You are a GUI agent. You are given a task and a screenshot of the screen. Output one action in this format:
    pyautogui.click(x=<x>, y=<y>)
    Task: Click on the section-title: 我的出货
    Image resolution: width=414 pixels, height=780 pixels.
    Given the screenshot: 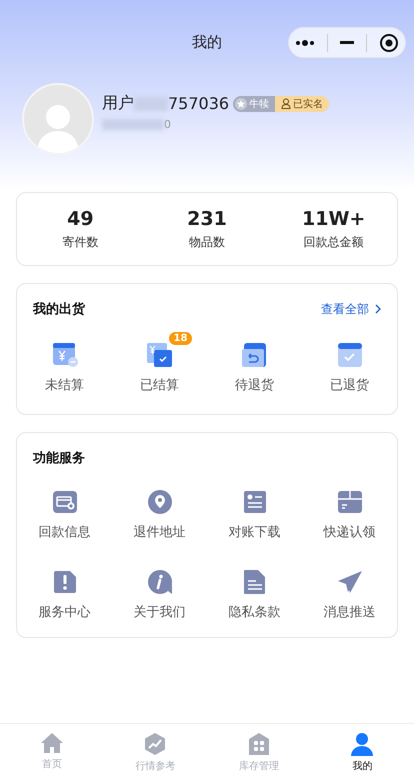 What is the action you would take?
    pyautogui.click(x=59, y=309)
    